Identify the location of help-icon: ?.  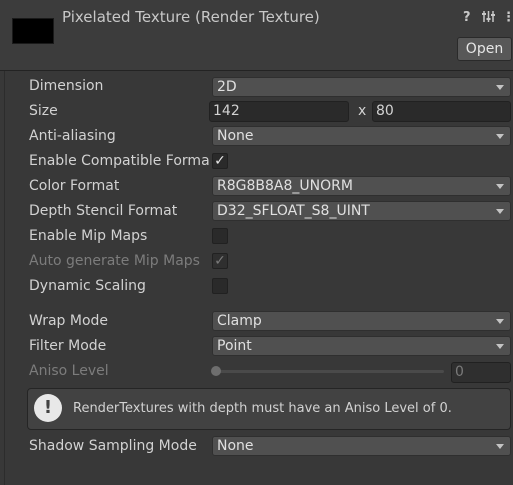
(467, 17).